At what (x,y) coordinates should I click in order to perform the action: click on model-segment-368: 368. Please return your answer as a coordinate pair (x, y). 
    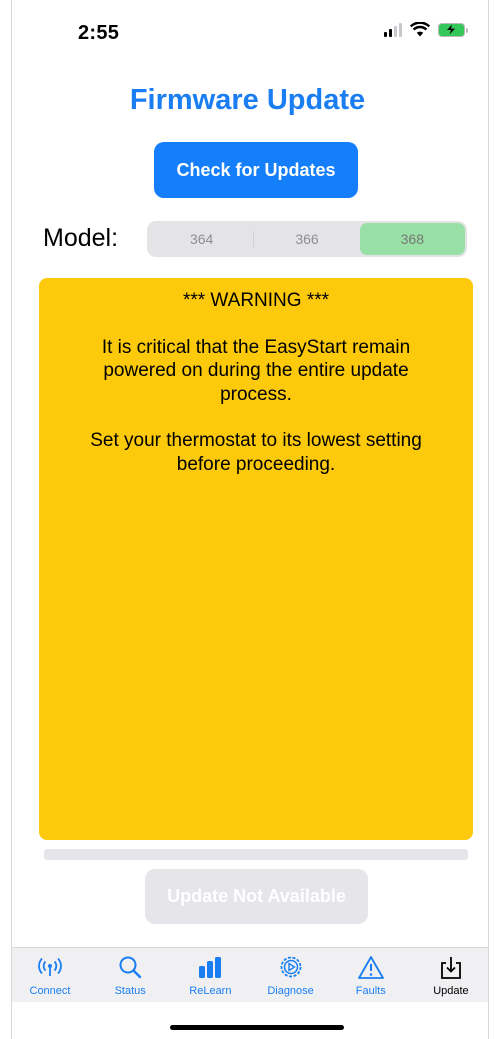
    Looking at the image, I should click on (412, 239).